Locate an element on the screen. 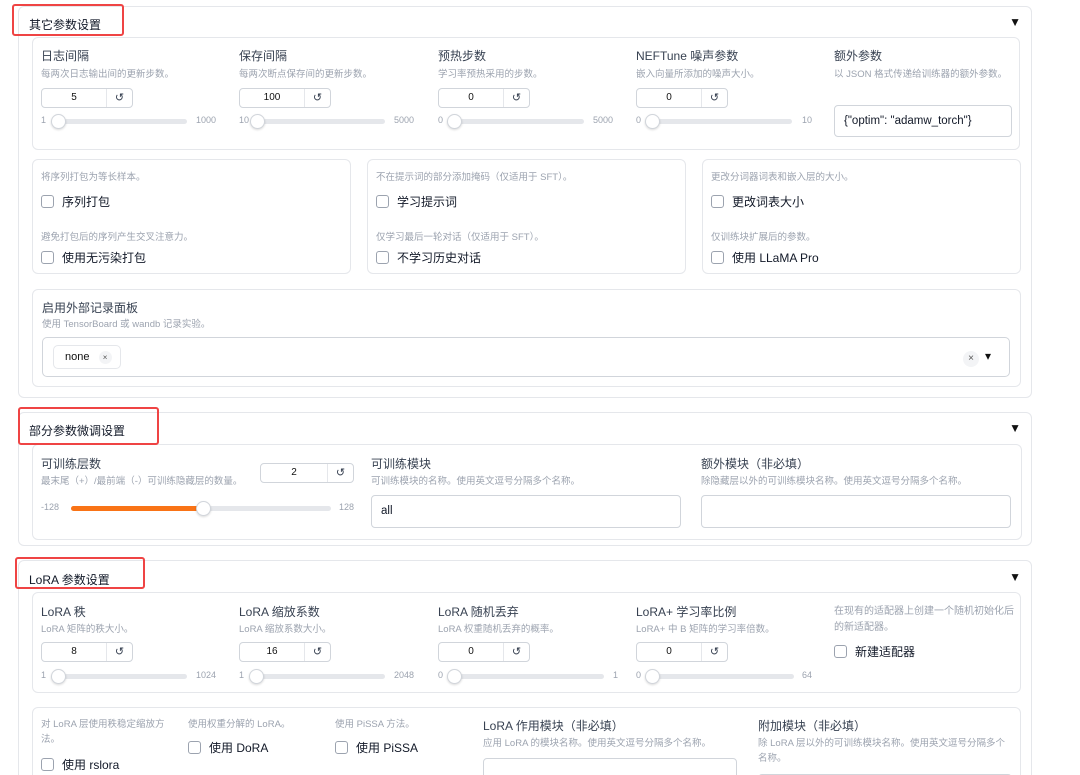  extra-args-input: {"optim": "adamw_torch"} is located at coordinates (923, 121).